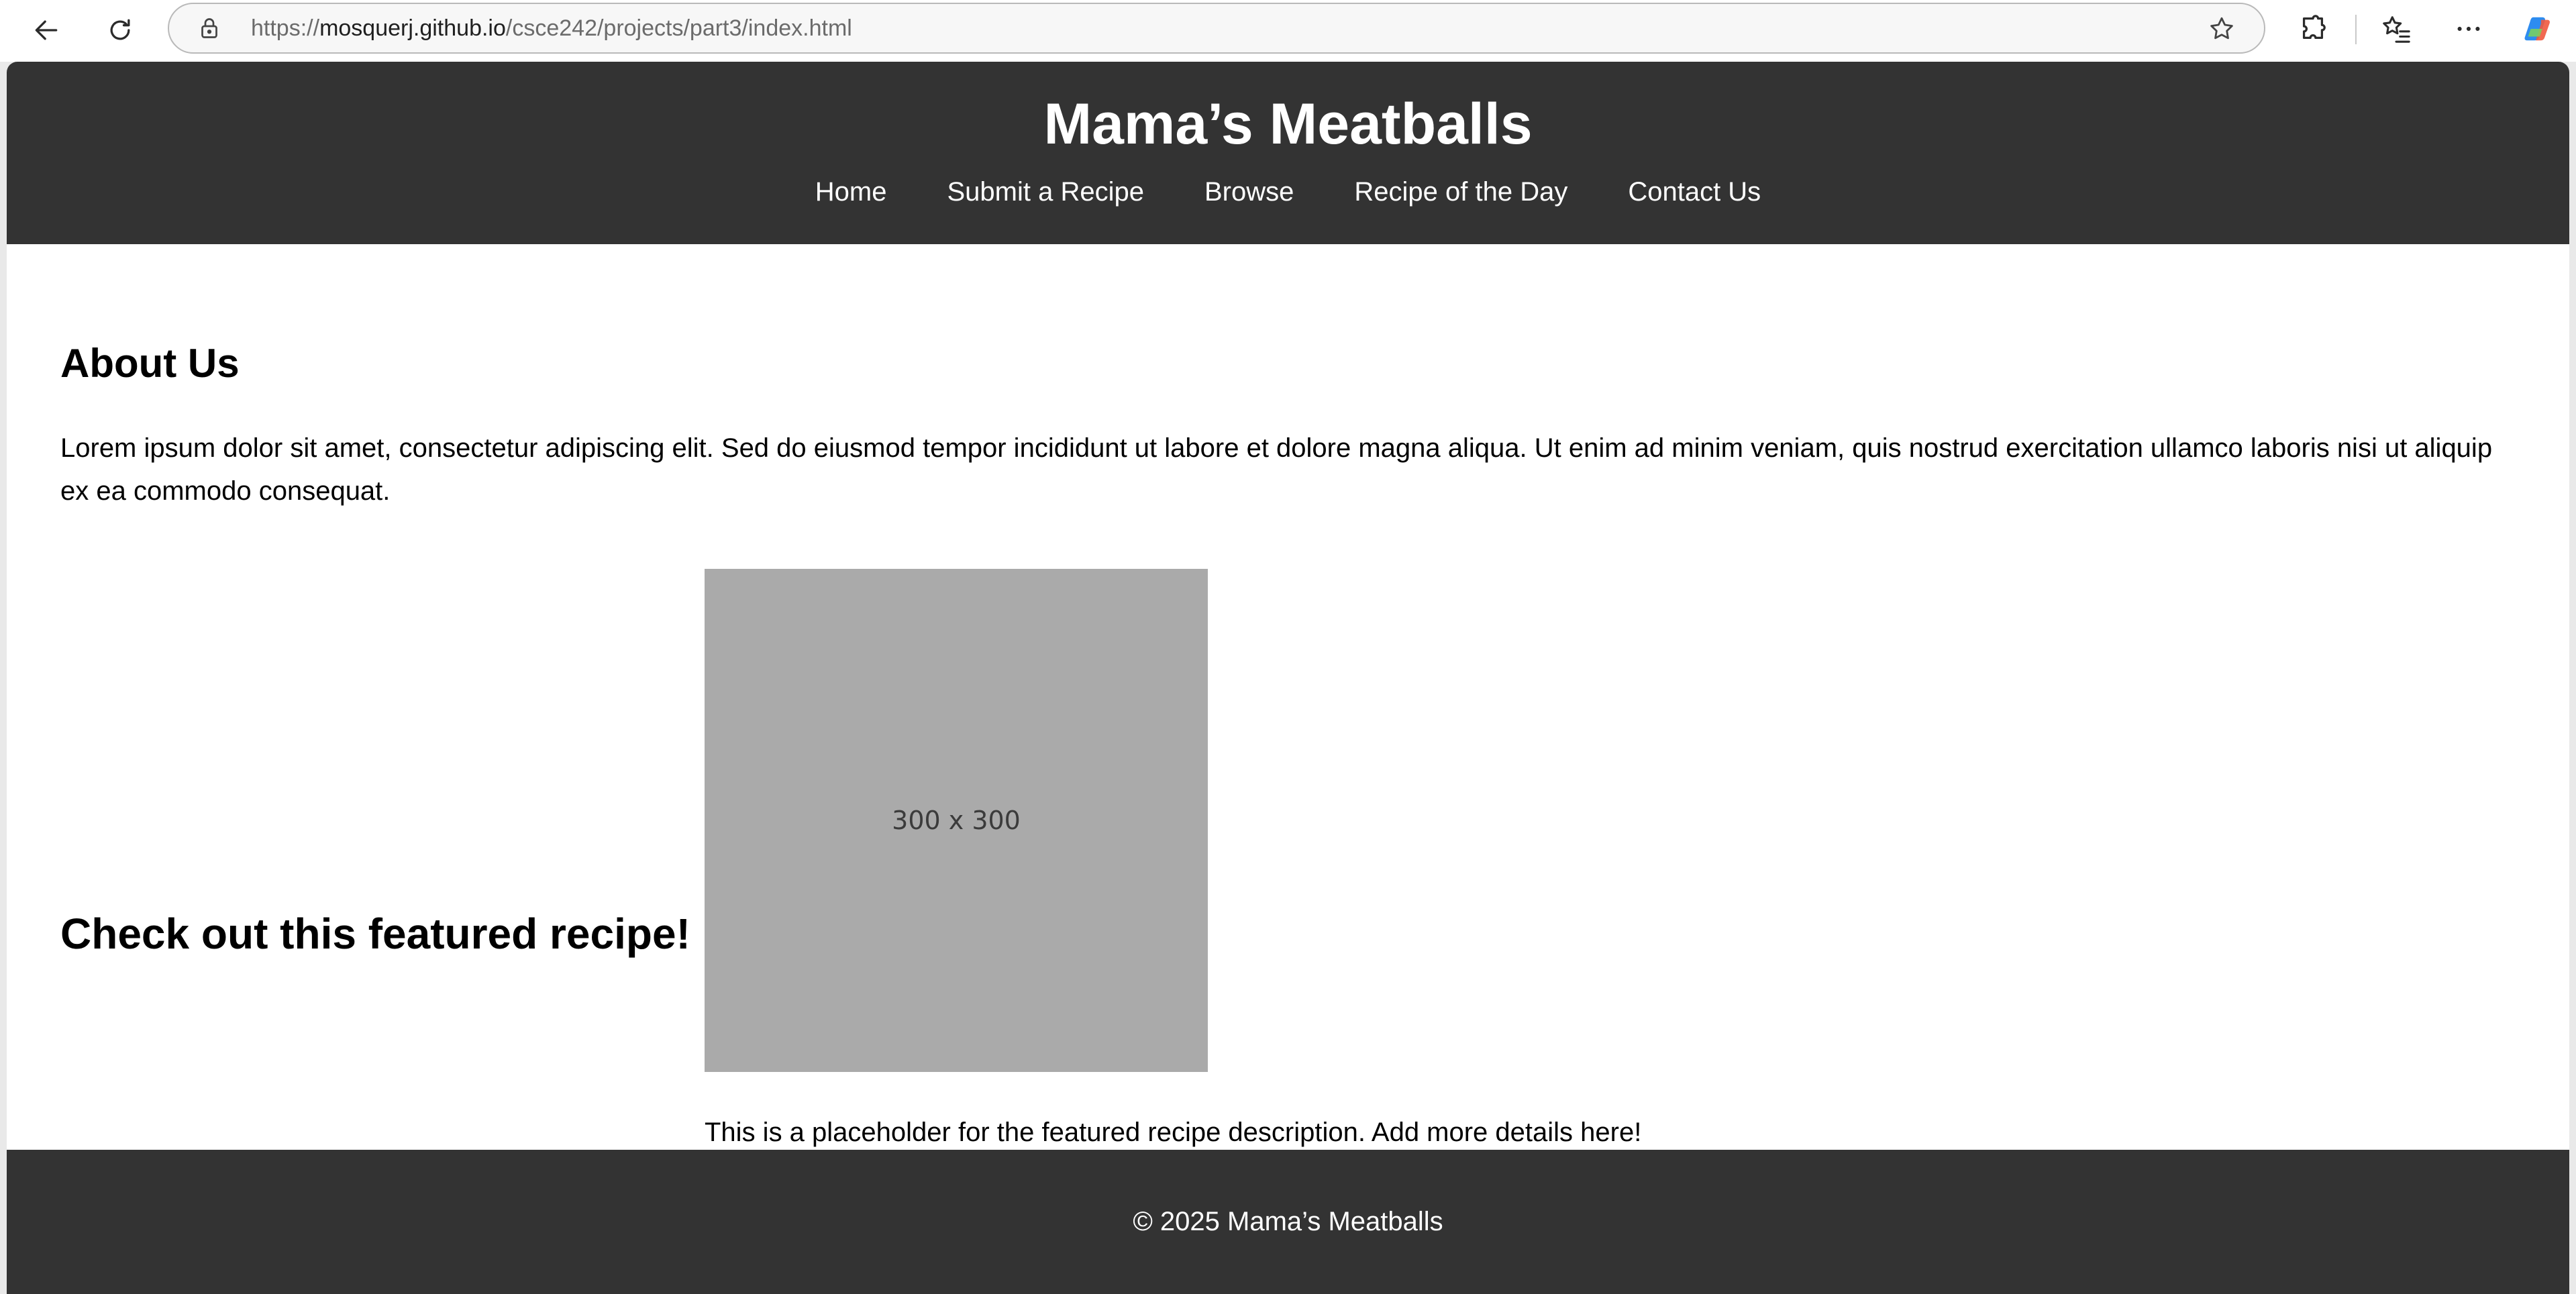 The image size is (2576, 1294). What do you see at coordinates (2222, 29) in the screenshot?
I see `favorite-star-icon` at bounding box center [2222, 29].